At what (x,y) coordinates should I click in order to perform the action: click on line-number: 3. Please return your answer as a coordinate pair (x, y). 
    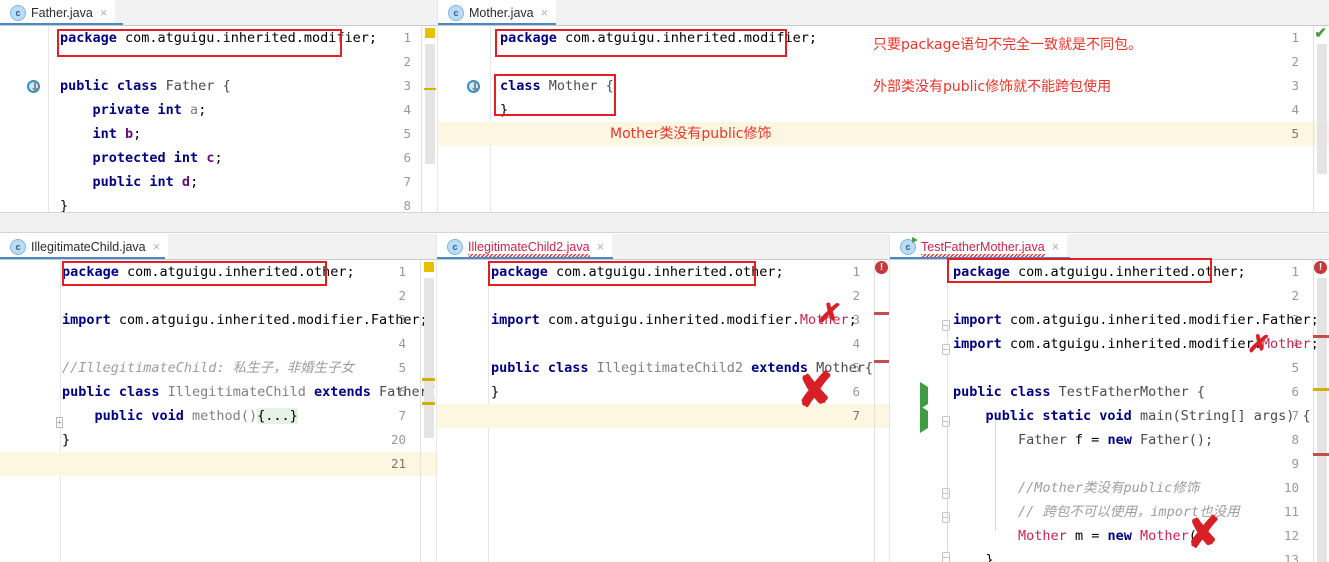
    Looking at the image, I should click on (1295, 85).